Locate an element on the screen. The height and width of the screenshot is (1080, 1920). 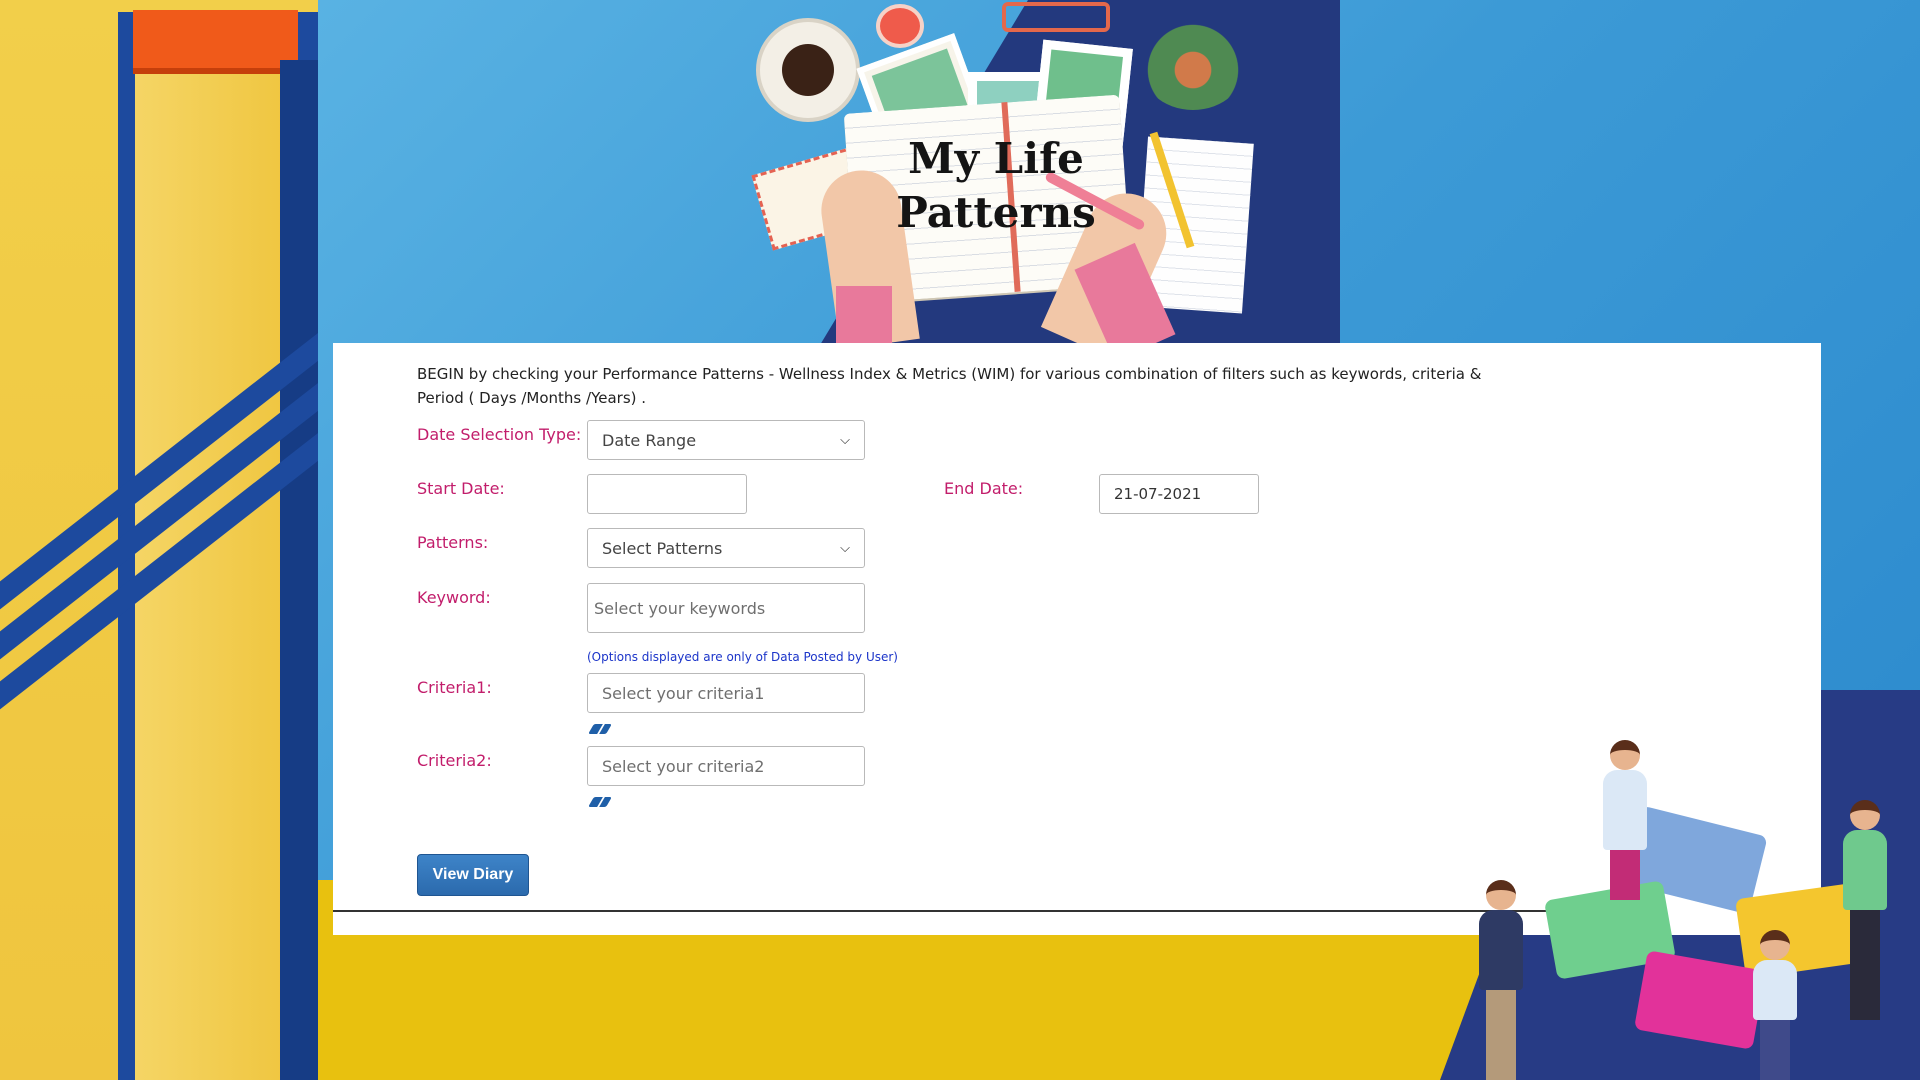
keyword-label: Keyword: is located at coordinates (454, 597).